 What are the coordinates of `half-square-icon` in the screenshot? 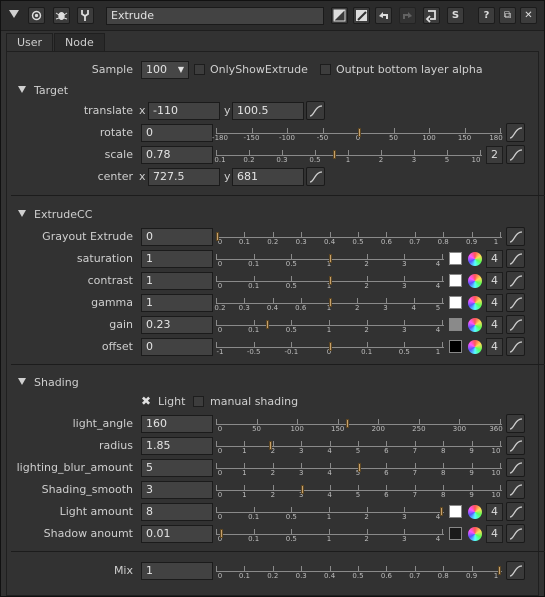 It's located at (339, 15).